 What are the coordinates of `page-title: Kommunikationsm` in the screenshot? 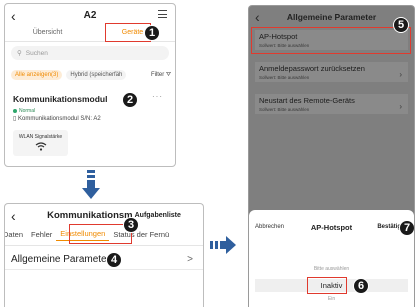 It's located at (90, 215).